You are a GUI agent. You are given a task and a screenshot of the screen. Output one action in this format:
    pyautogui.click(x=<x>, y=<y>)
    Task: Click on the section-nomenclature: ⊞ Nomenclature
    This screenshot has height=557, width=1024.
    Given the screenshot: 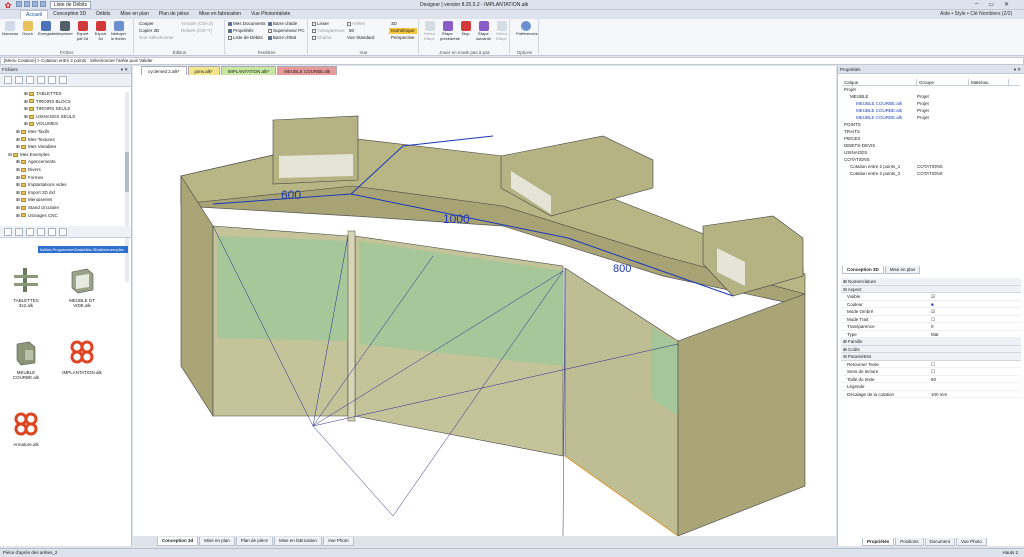 What is the action you would take?
    pyautogui.click(x=931, y=282)
    